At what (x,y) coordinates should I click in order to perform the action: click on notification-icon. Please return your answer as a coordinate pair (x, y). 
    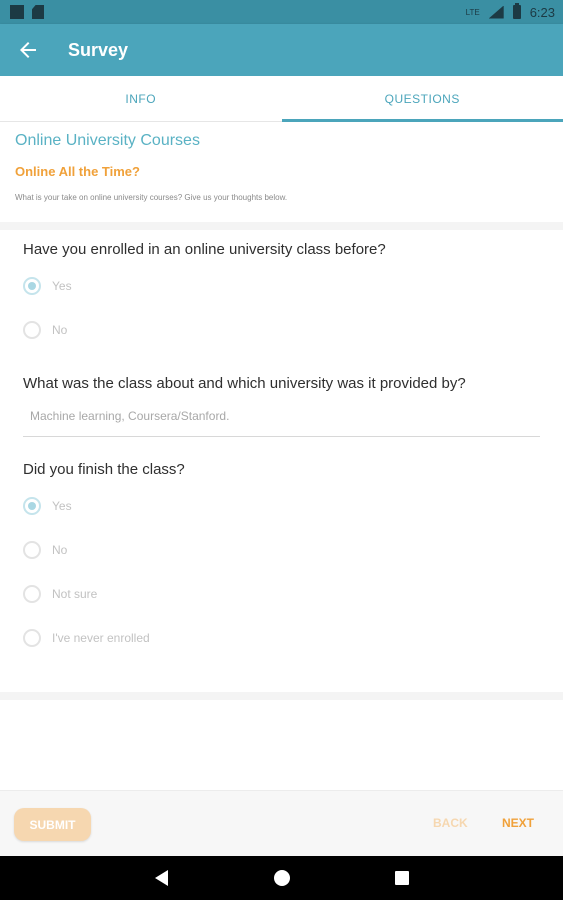
    Looking at the image, I should click on (17, 12).